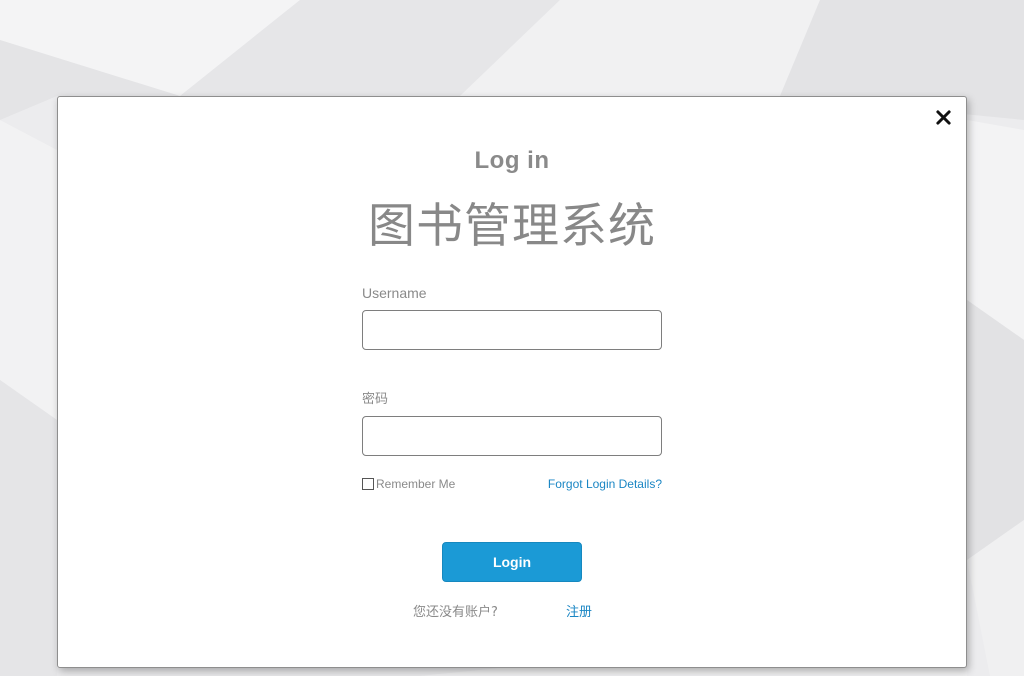 The image size is (1024, 676). I want to click on options-row: Remember Me Forgot Login Details?, so click(512, 484).